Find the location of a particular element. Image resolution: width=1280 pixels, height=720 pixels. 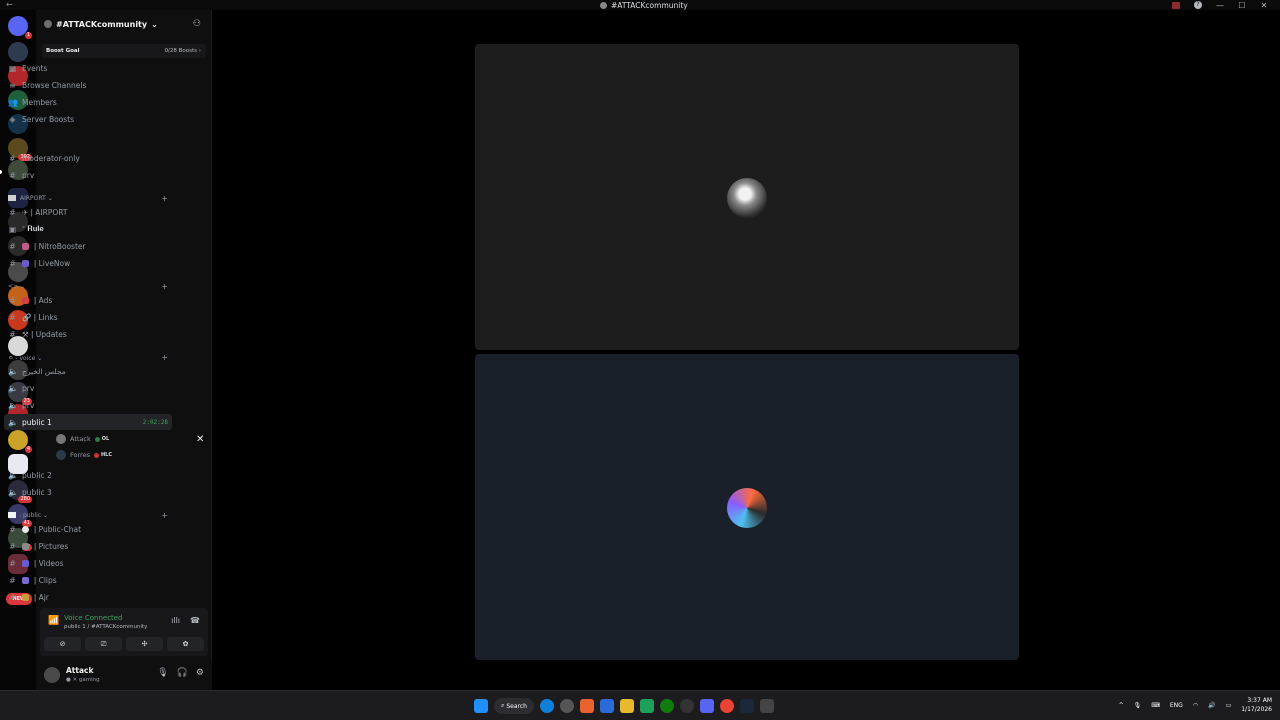

category-symbols: <> ⌄ + is located at coordinates (90, 286).